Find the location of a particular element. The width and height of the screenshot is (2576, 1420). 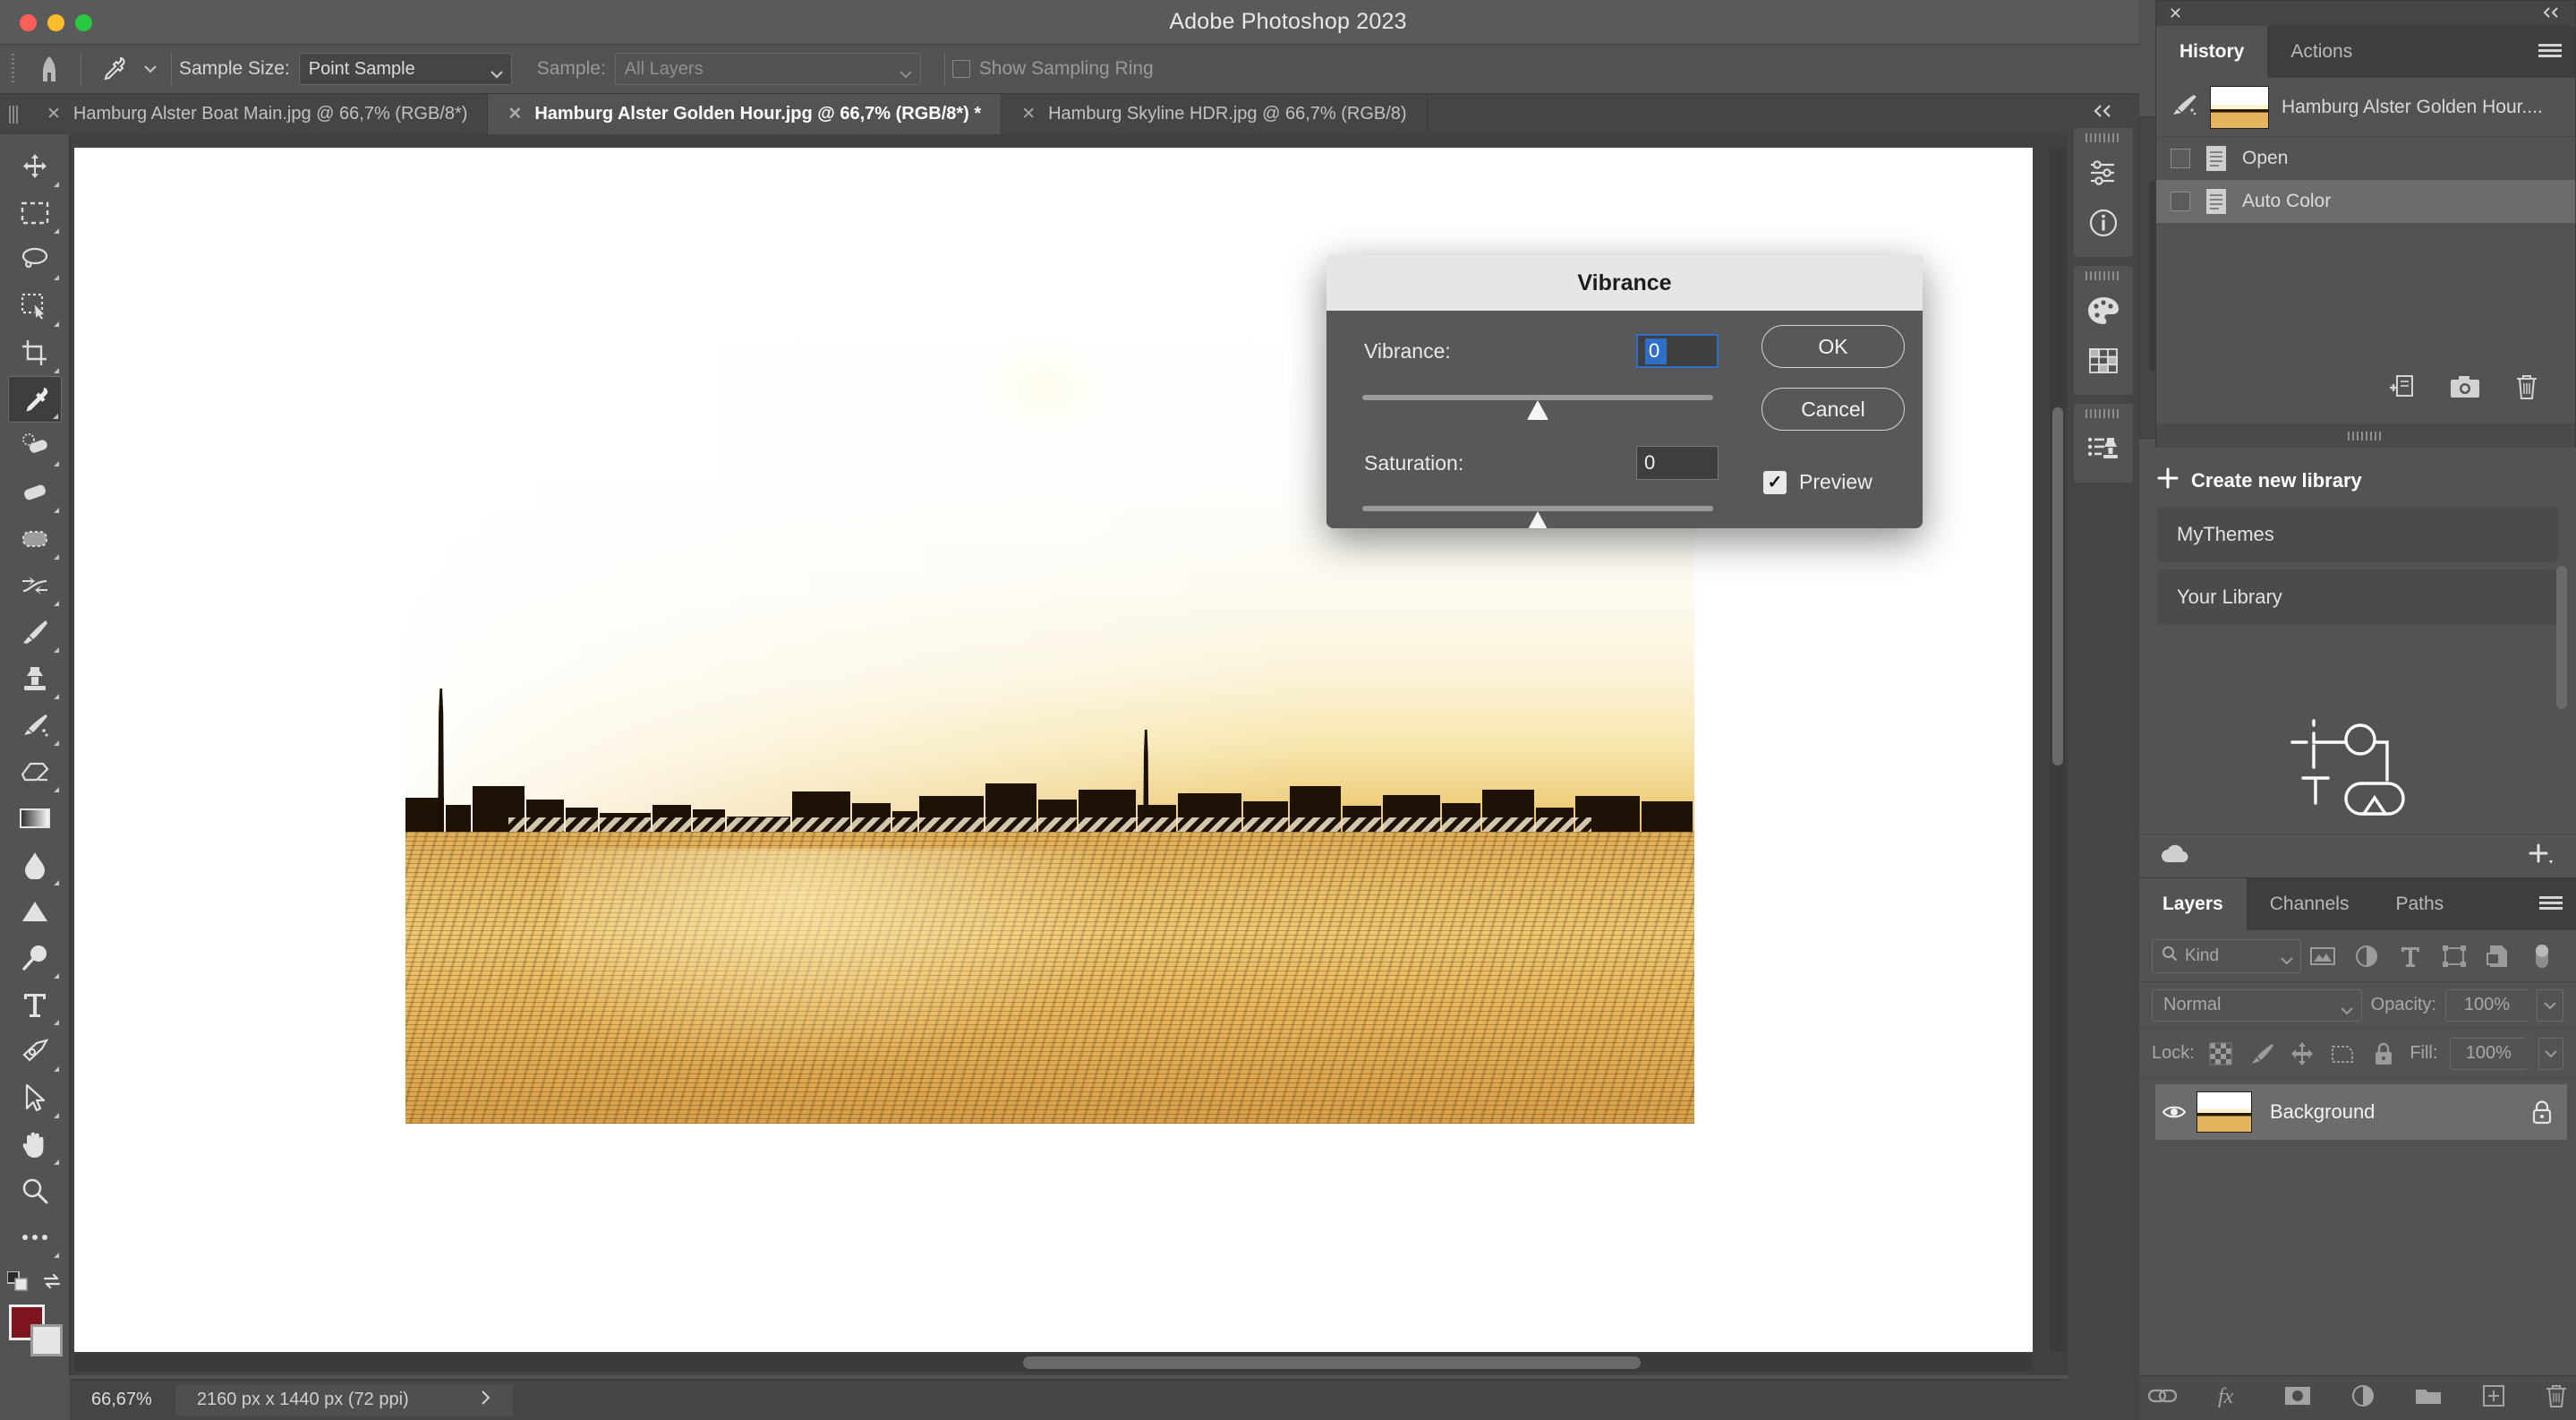

layer-style-fx-icon: fx is located at coordinates (2230, 1398).